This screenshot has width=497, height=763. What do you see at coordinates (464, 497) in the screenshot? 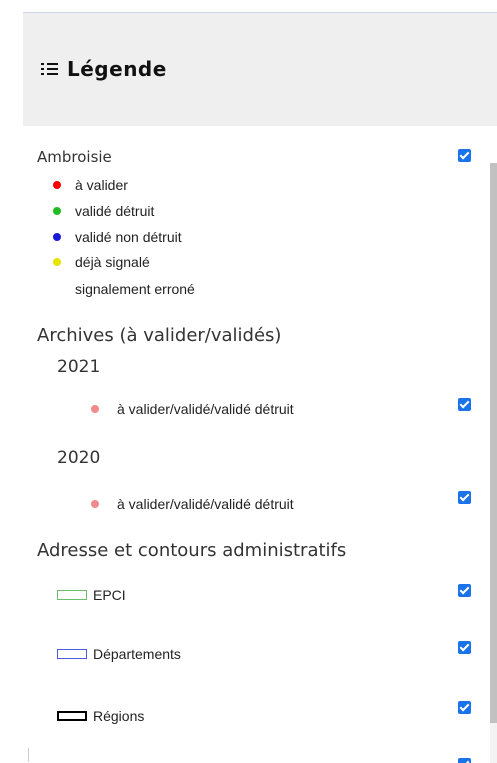
I see `archive-2020-checkbox` at bounding box center [464, 497].